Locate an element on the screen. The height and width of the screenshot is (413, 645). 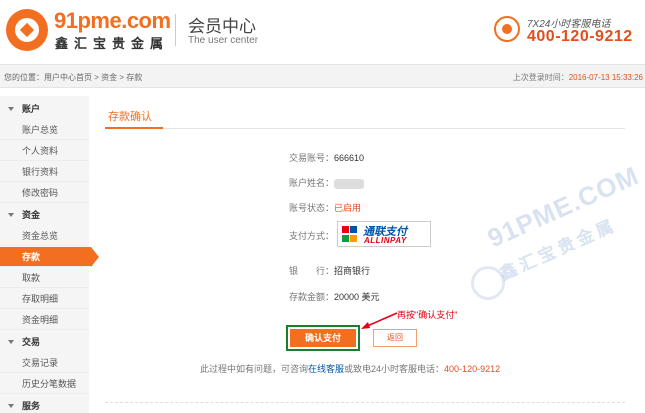
sidebar-group-funds: 资金 is located at coordinates (44, 215).